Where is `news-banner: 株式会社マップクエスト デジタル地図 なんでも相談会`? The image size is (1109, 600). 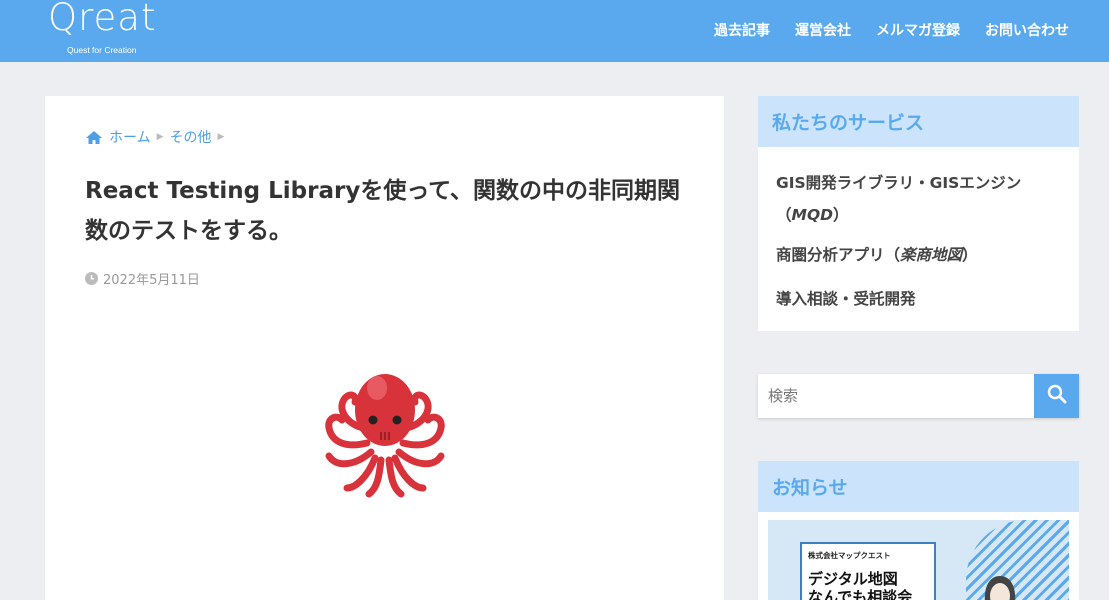 news-banner: 株式会社マップクエスト デジタル地図 なんでも相談会 is located at coordinates (918, 560).